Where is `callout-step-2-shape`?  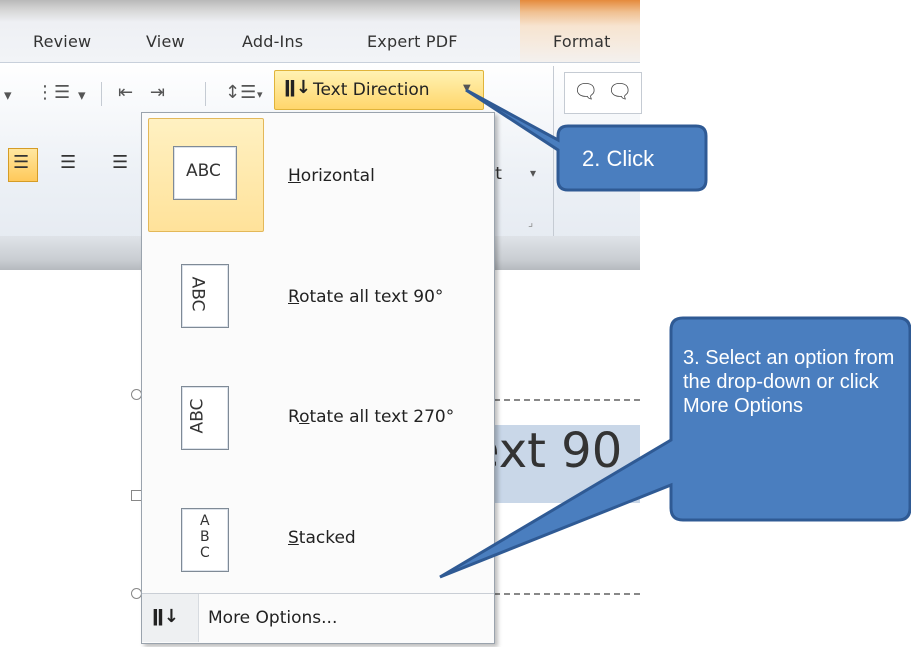
callout-step-2-shape is located at coordinates (586, 140).